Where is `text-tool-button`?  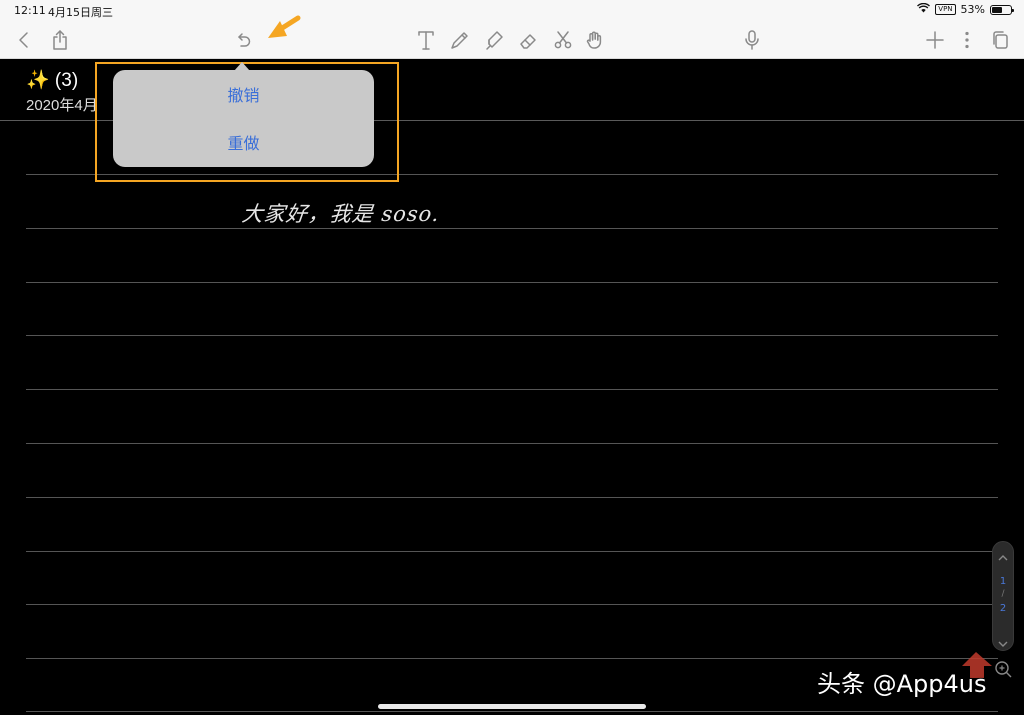
text-tool-button is located at coordinates (426, 40).